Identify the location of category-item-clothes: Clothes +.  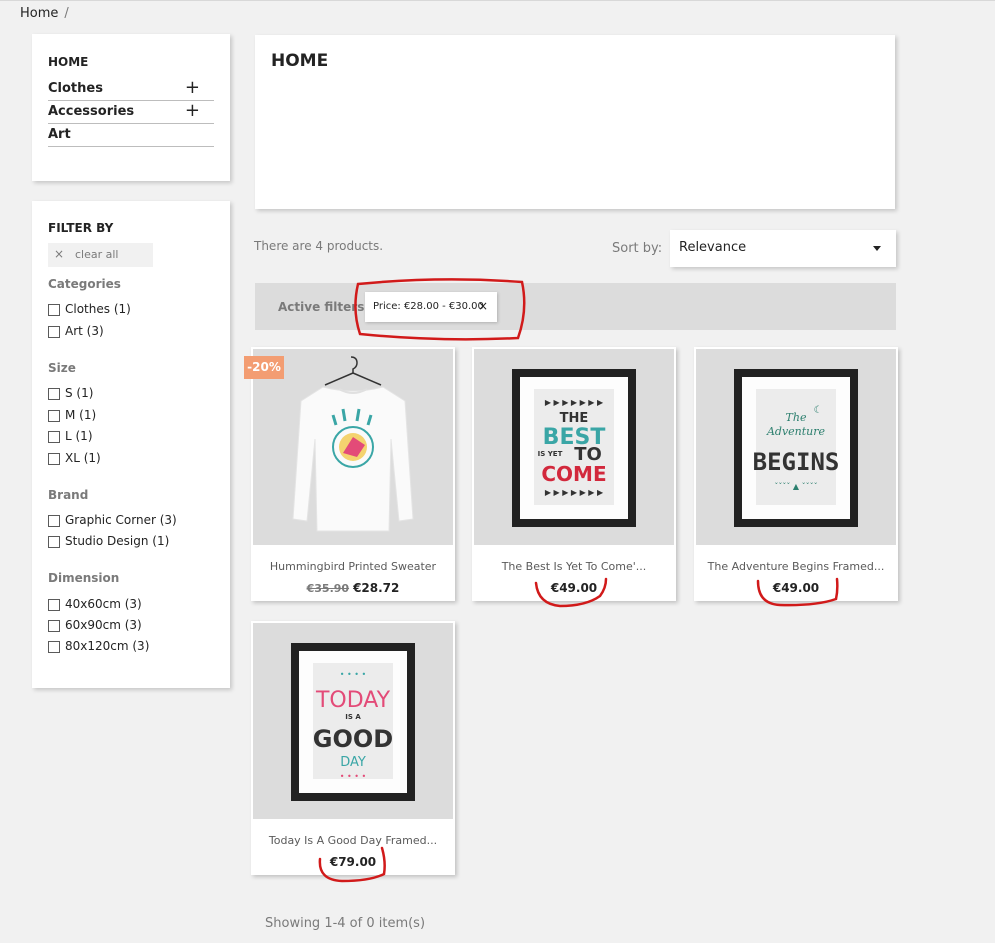
(131, 89).